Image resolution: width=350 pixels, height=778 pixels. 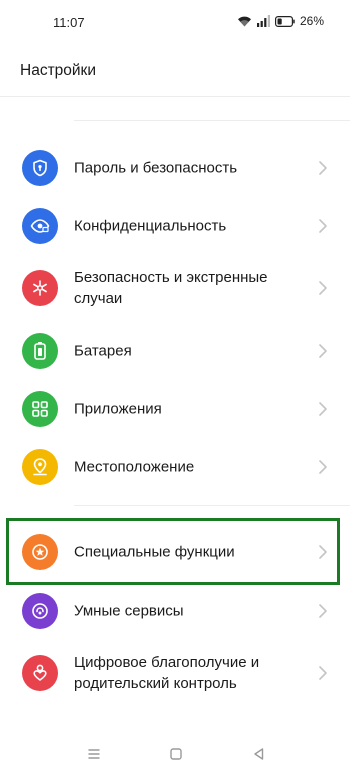 What do you see at coordinates (69, 22) in the screenshot?
I see `status-time: 11:07` at bounding box center [69, 22].